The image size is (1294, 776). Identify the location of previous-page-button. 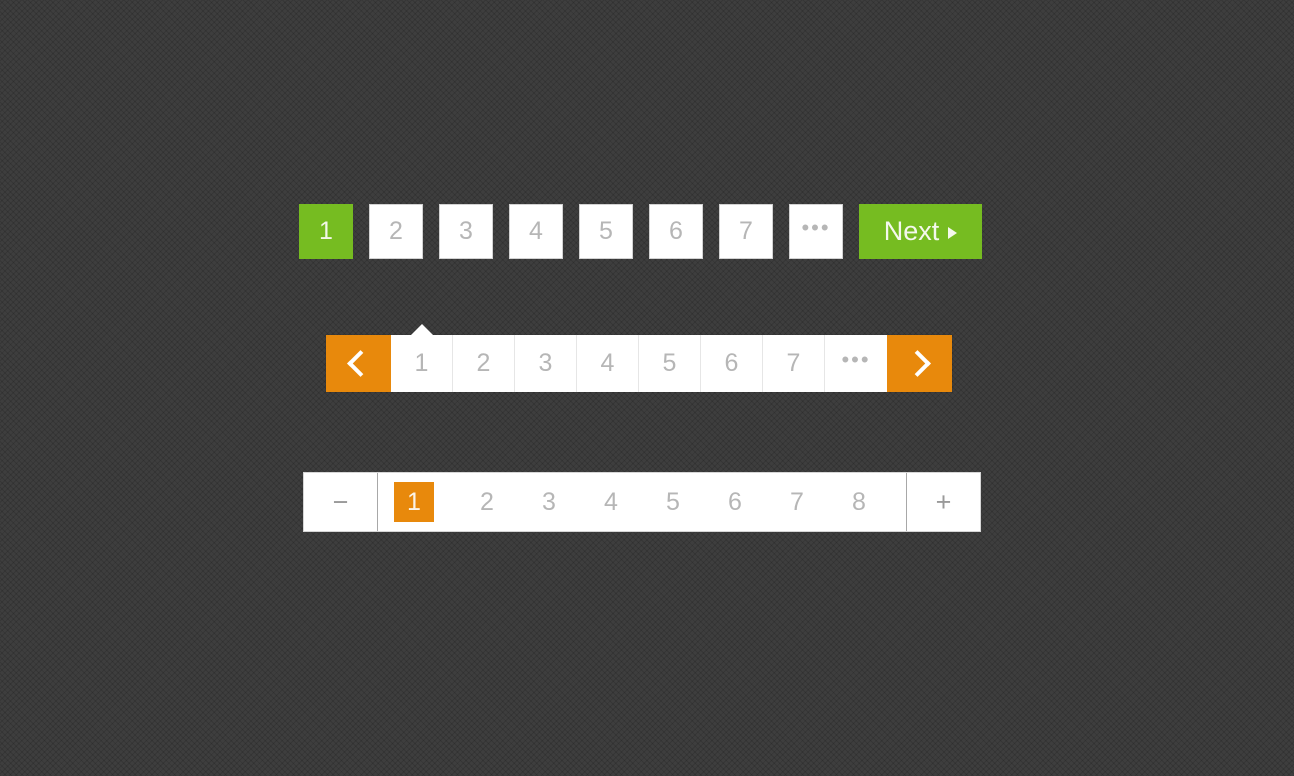
(358, 363).